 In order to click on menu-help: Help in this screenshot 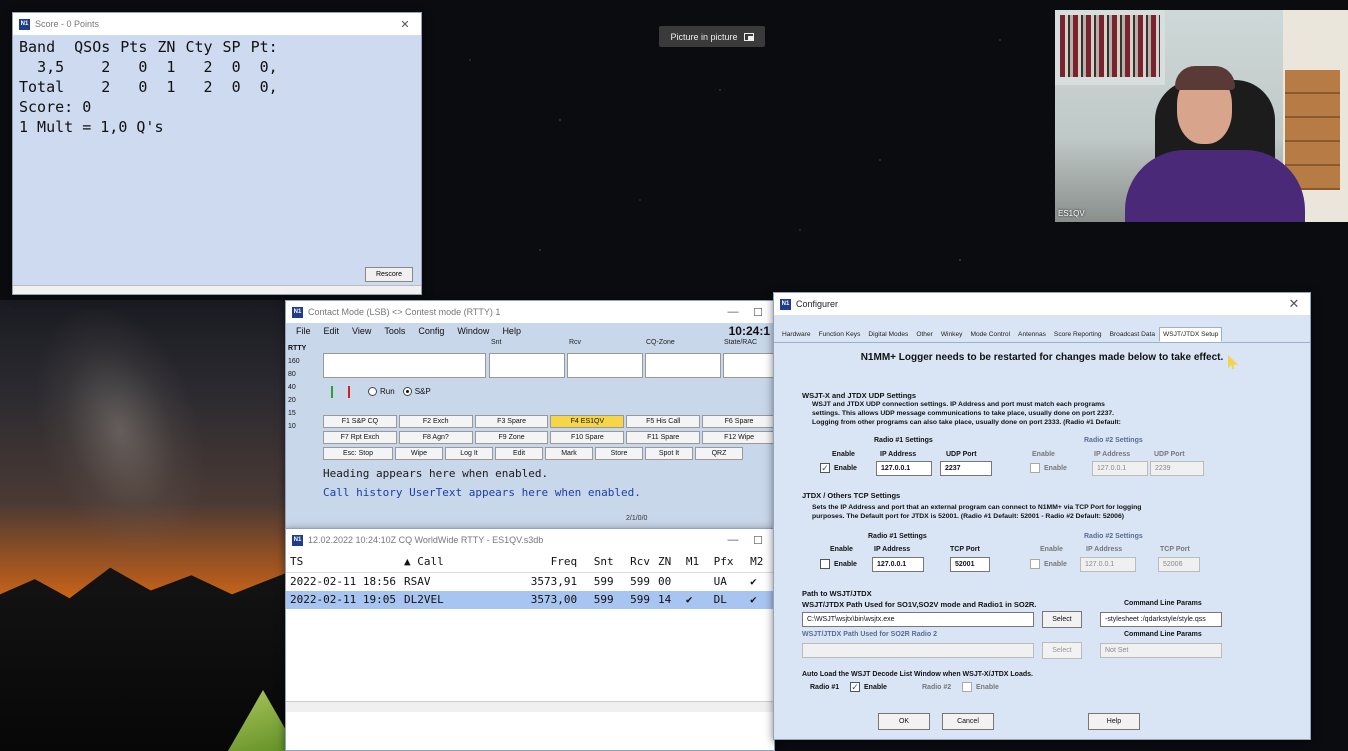, I will do `click(511, 331)`.